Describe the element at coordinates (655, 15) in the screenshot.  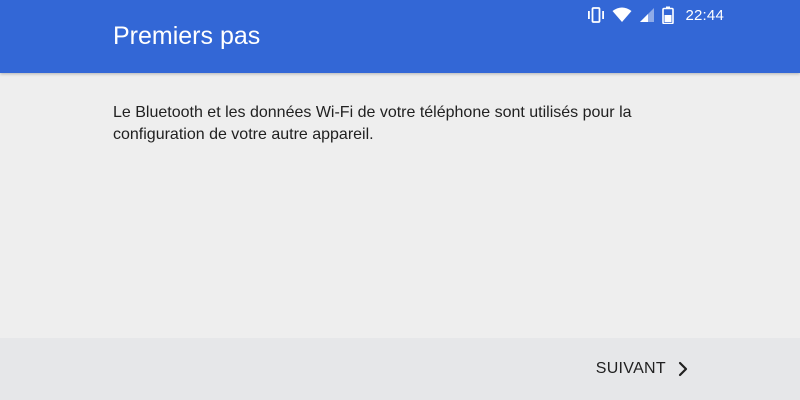
I see `status-bar: 22:44` at that location.